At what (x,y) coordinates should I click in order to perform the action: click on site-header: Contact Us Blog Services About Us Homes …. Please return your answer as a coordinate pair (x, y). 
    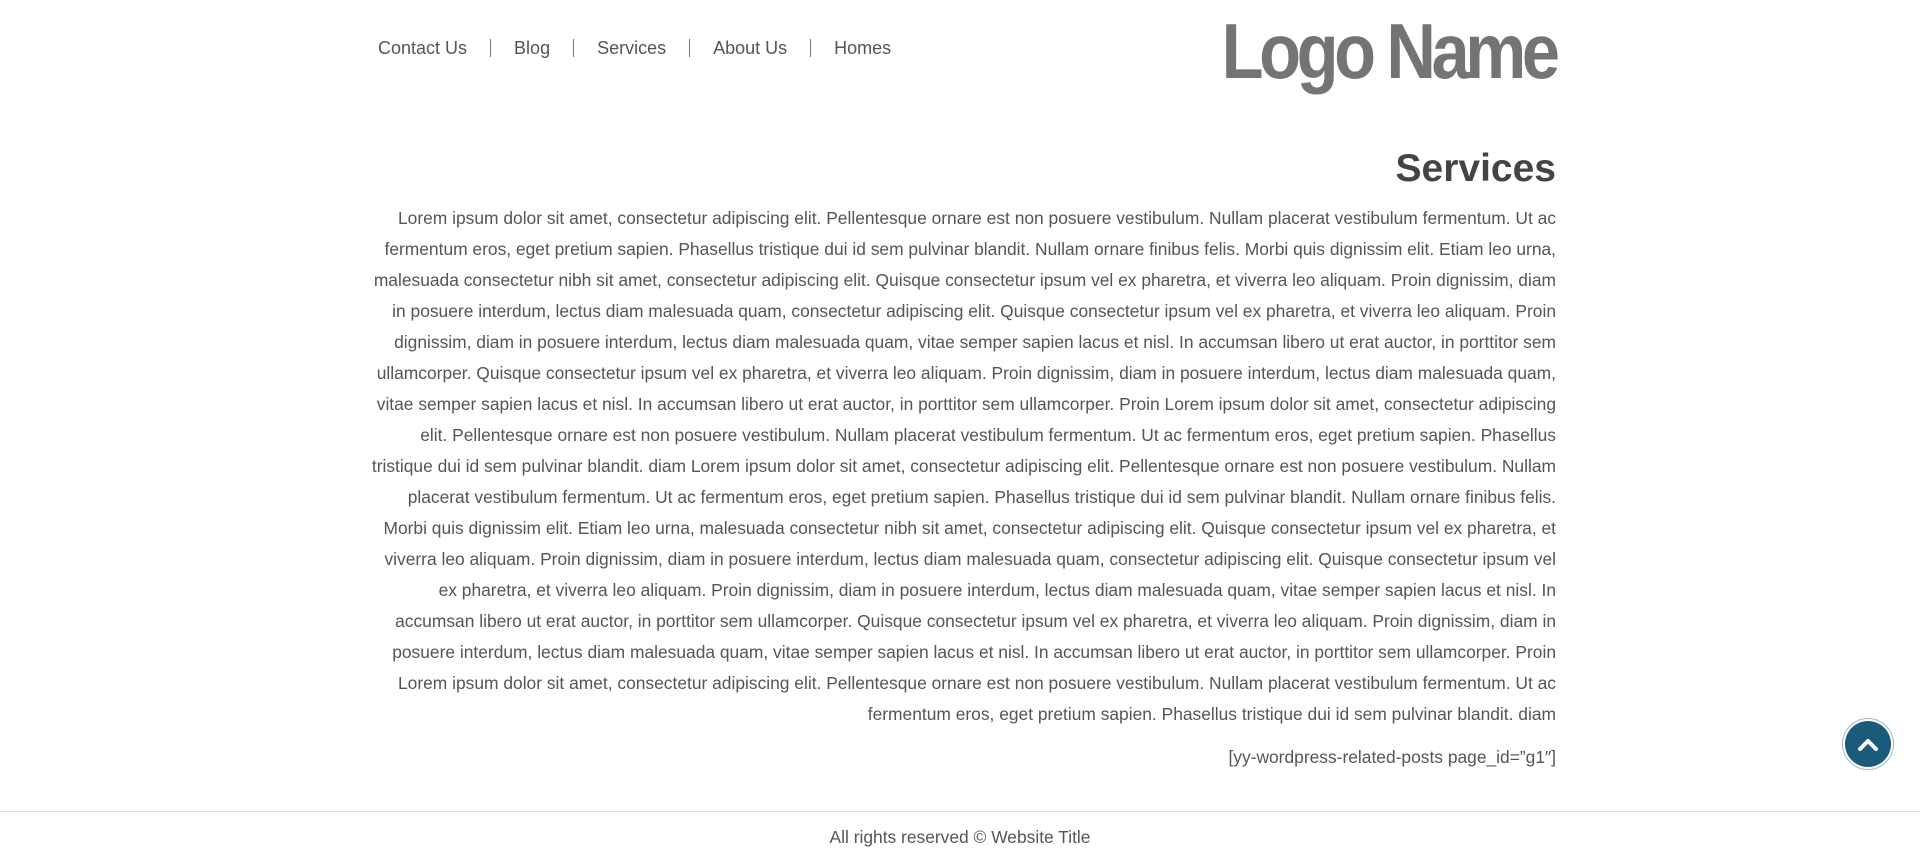
    Looking at the image, I should click on (963, 50).